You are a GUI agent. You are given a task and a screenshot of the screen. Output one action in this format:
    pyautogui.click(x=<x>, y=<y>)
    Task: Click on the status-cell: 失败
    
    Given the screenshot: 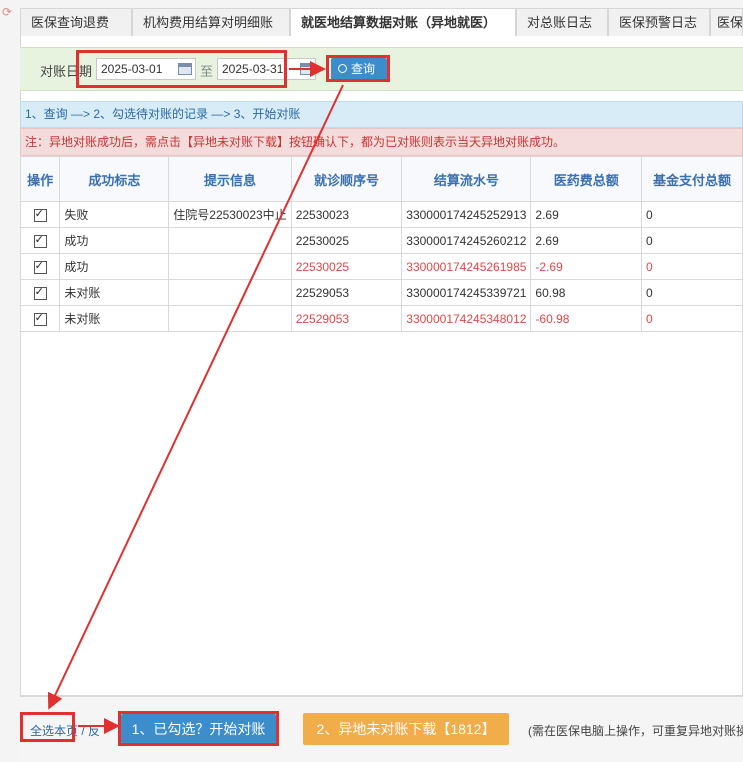 What is the action you would take?
    pyautogui.click(x=114, y=214)
    